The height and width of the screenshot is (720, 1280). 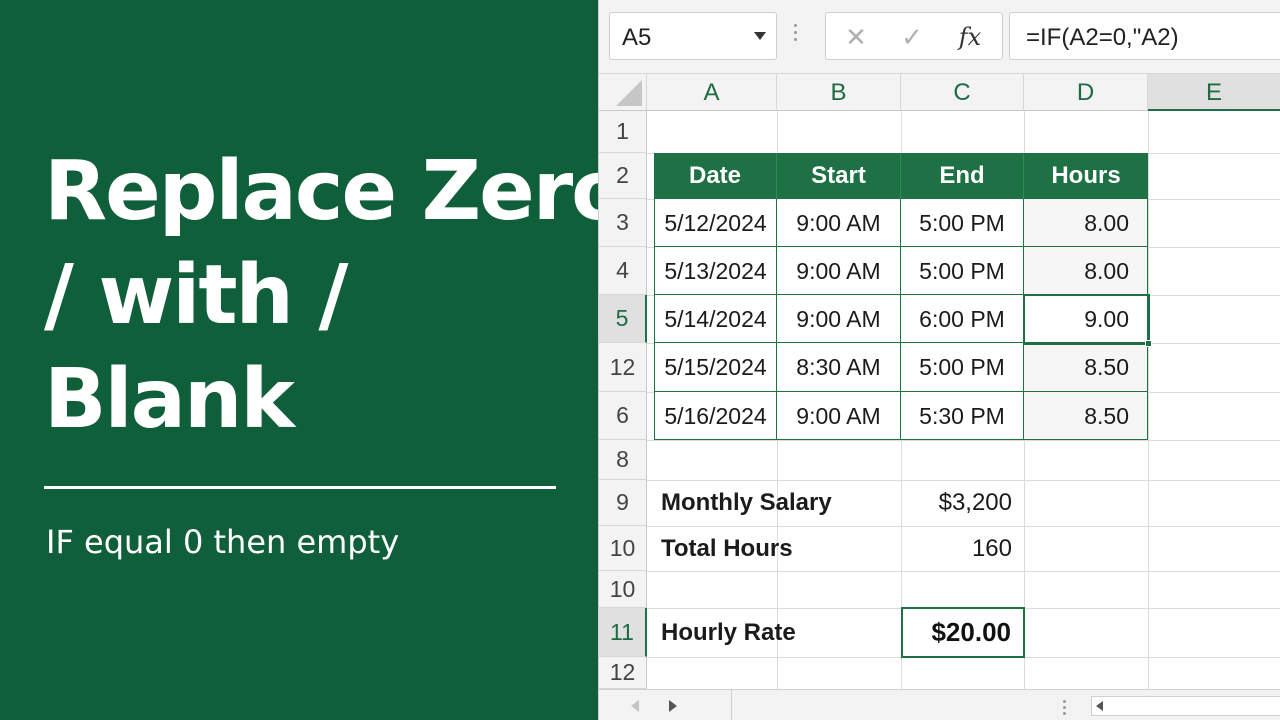 What do you see at coordinates (623, 632) in the screenshot?
I see `row-header-active: 11` at bounding box center [623, 632].